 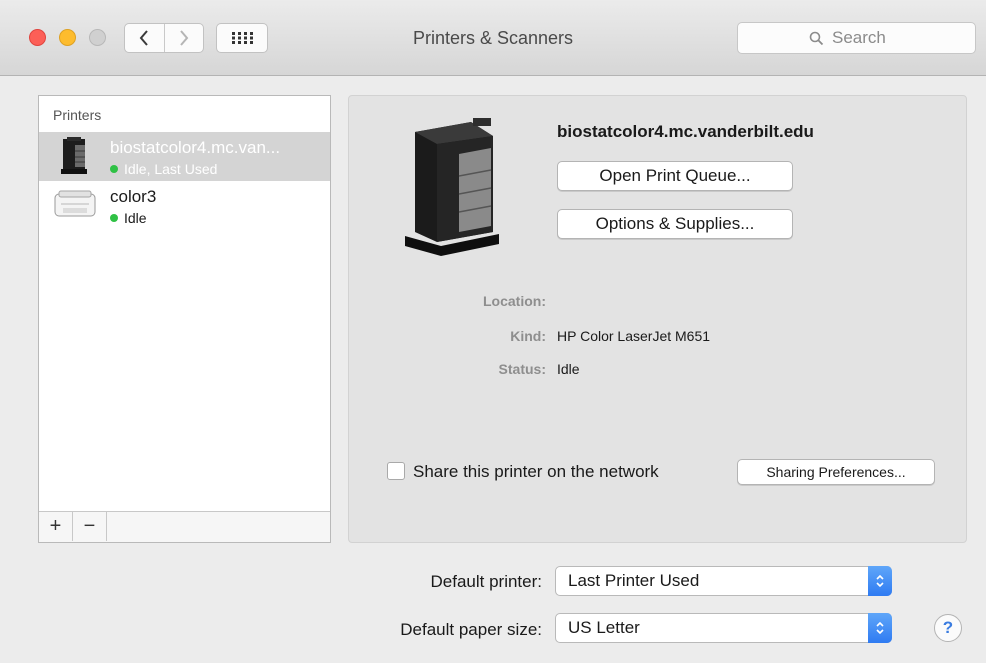 I want to click on status-label: Status:, so click(x=522, y=369).